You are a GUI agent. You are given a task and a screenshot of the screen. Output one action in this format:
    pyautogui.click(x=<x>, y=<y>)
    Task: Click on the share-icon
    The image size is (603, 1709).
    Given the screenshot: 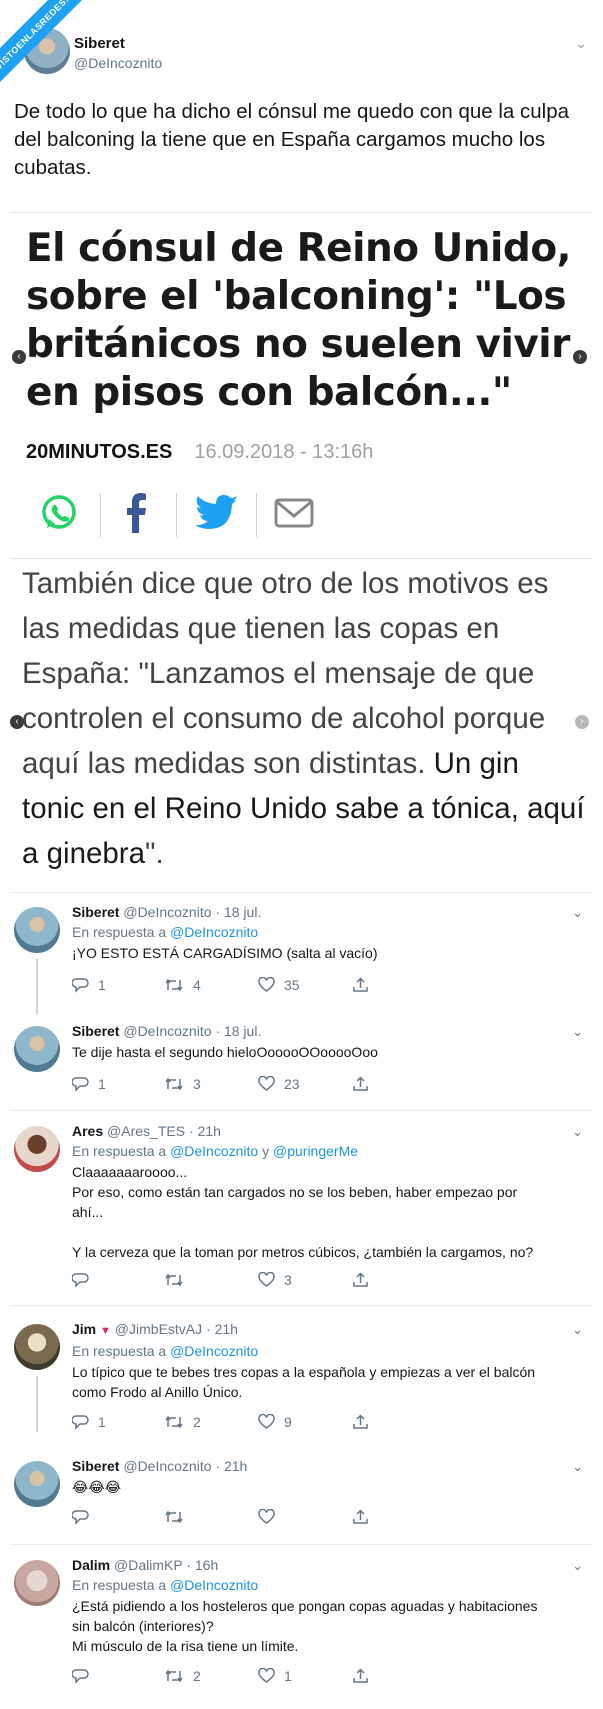 What is the action you would take?
    pyautogui.click(x=360, y=1421)
    